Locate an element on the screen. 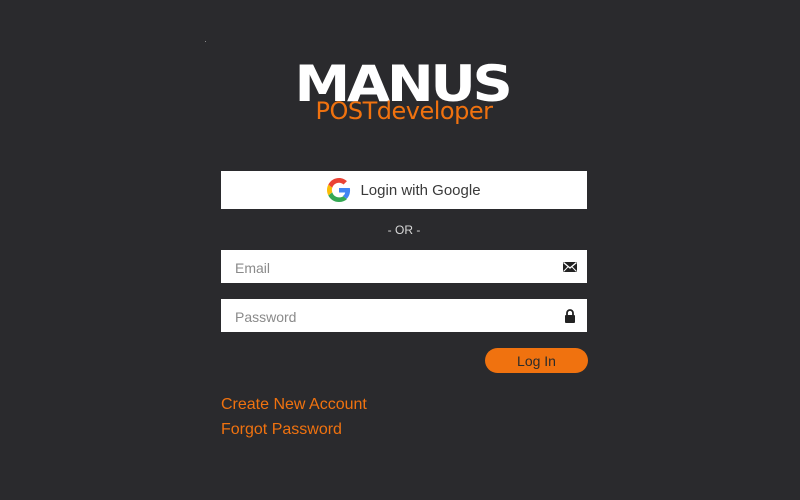 Image resolution: width=800 pixels, height=500 pixels. create-account-link: Create New Account is located at coordinates (294, 405).